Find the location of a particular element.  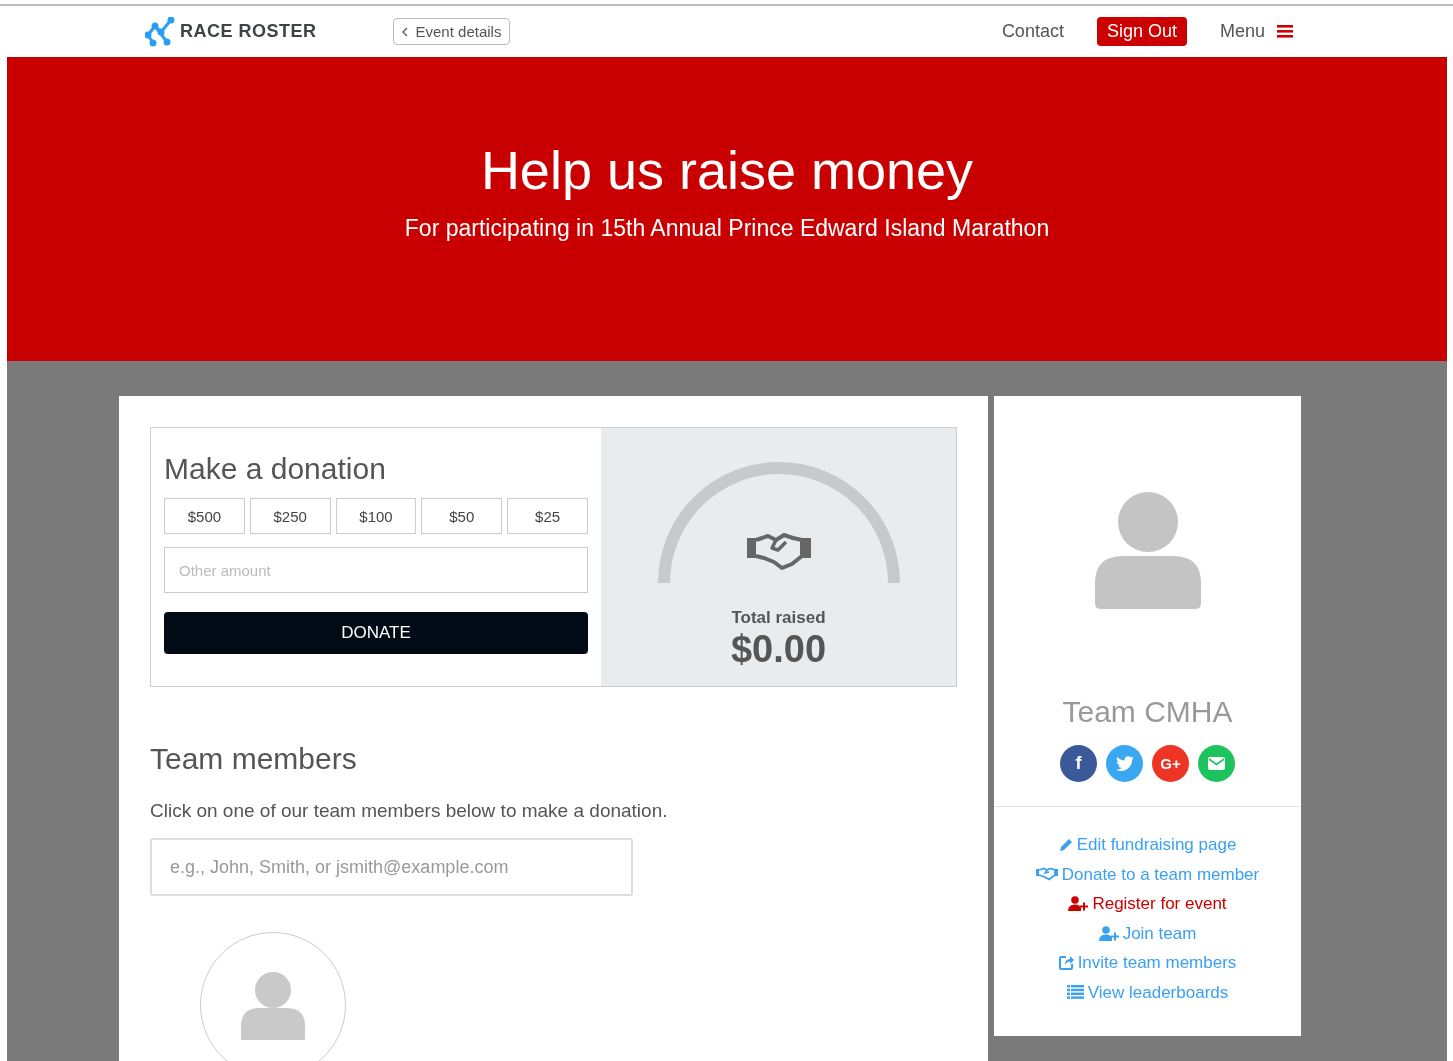

hero-title: Help us raise money is located at coordinates (727, 170).